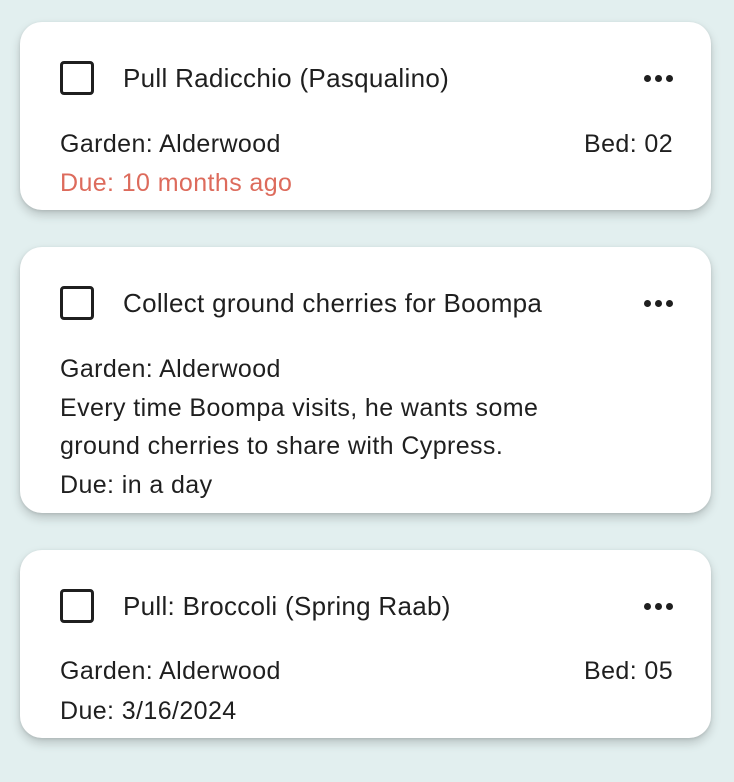 The width and height of the screenshot is (734, 782). I want to click on task-title: Pull: Broccoli (Spring Raab), so click(287, 605).